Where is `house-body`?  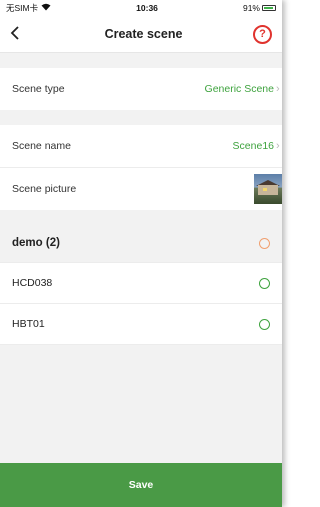 house-body is located at coordinates (268, 190).